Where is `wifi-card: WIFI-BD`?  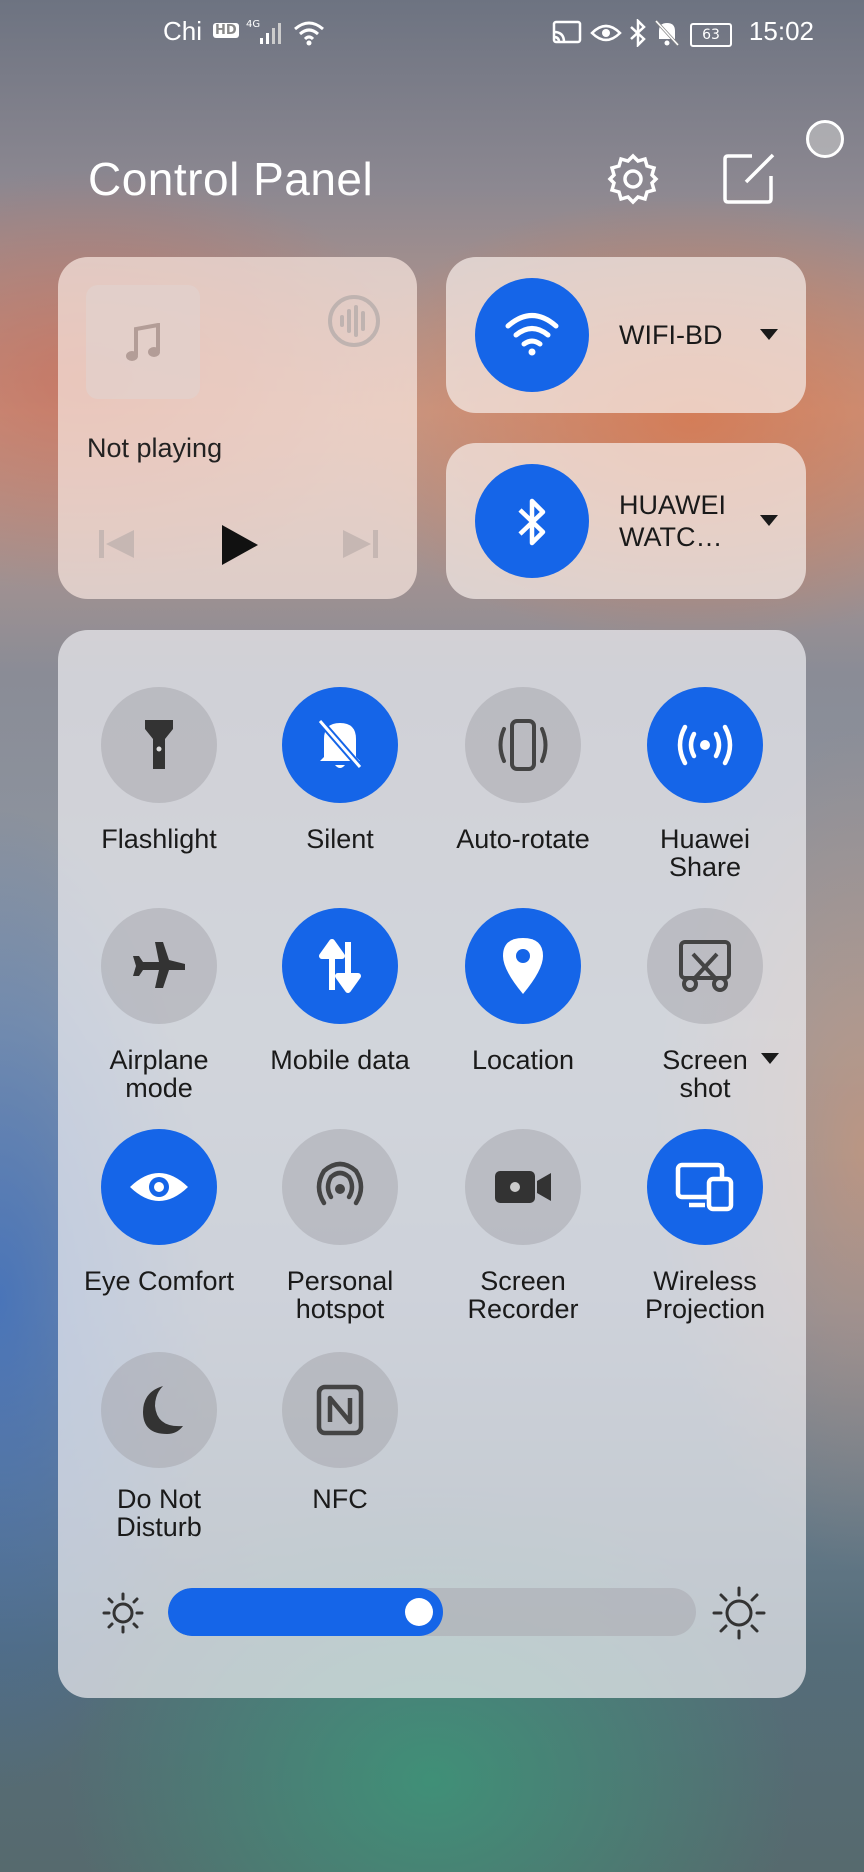
wifi-card: WIFI-BD is located at coordinates (626, 335).